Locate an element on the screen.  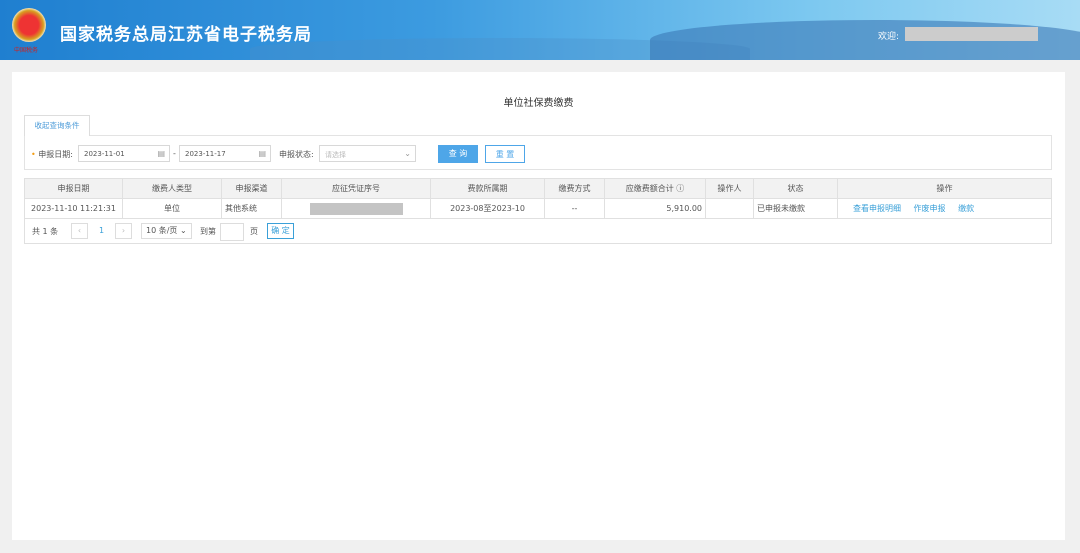
goto-confirm-button: 确 定 is located at coordinates (280, 231).